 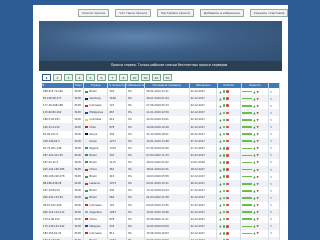 What do you see at coordinates (268, 13) in the screenshot?
I see `nav-make-homepage-button: Сменить стартовой` at bounding box center [268, 13].